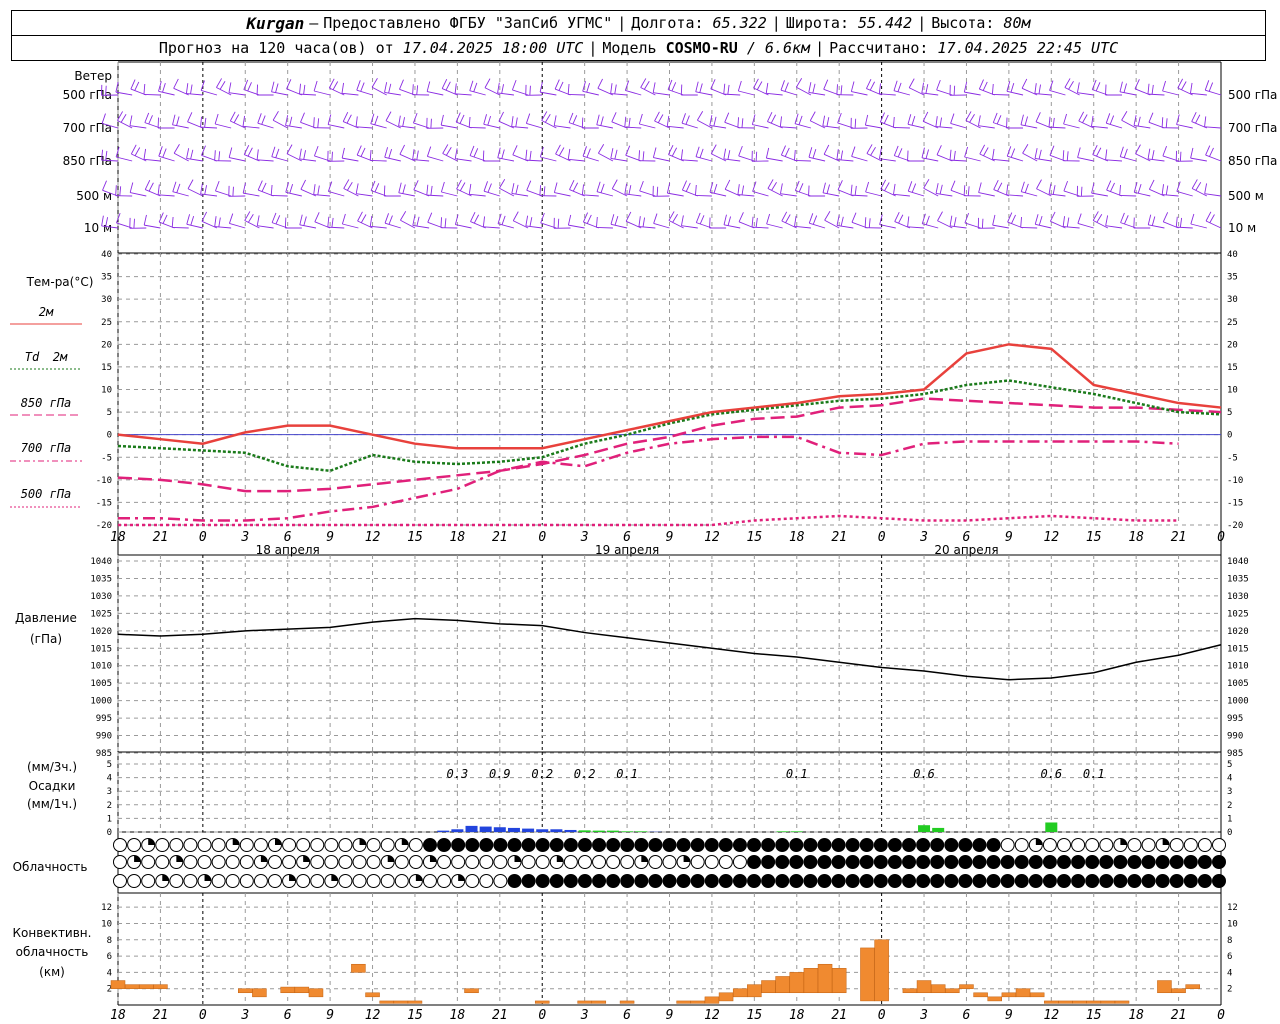  What do you see at coordinates (1242, 228) in the screenshot?
I see `wind-level-label-right: 10 м` at bounding box center [1242, 228].